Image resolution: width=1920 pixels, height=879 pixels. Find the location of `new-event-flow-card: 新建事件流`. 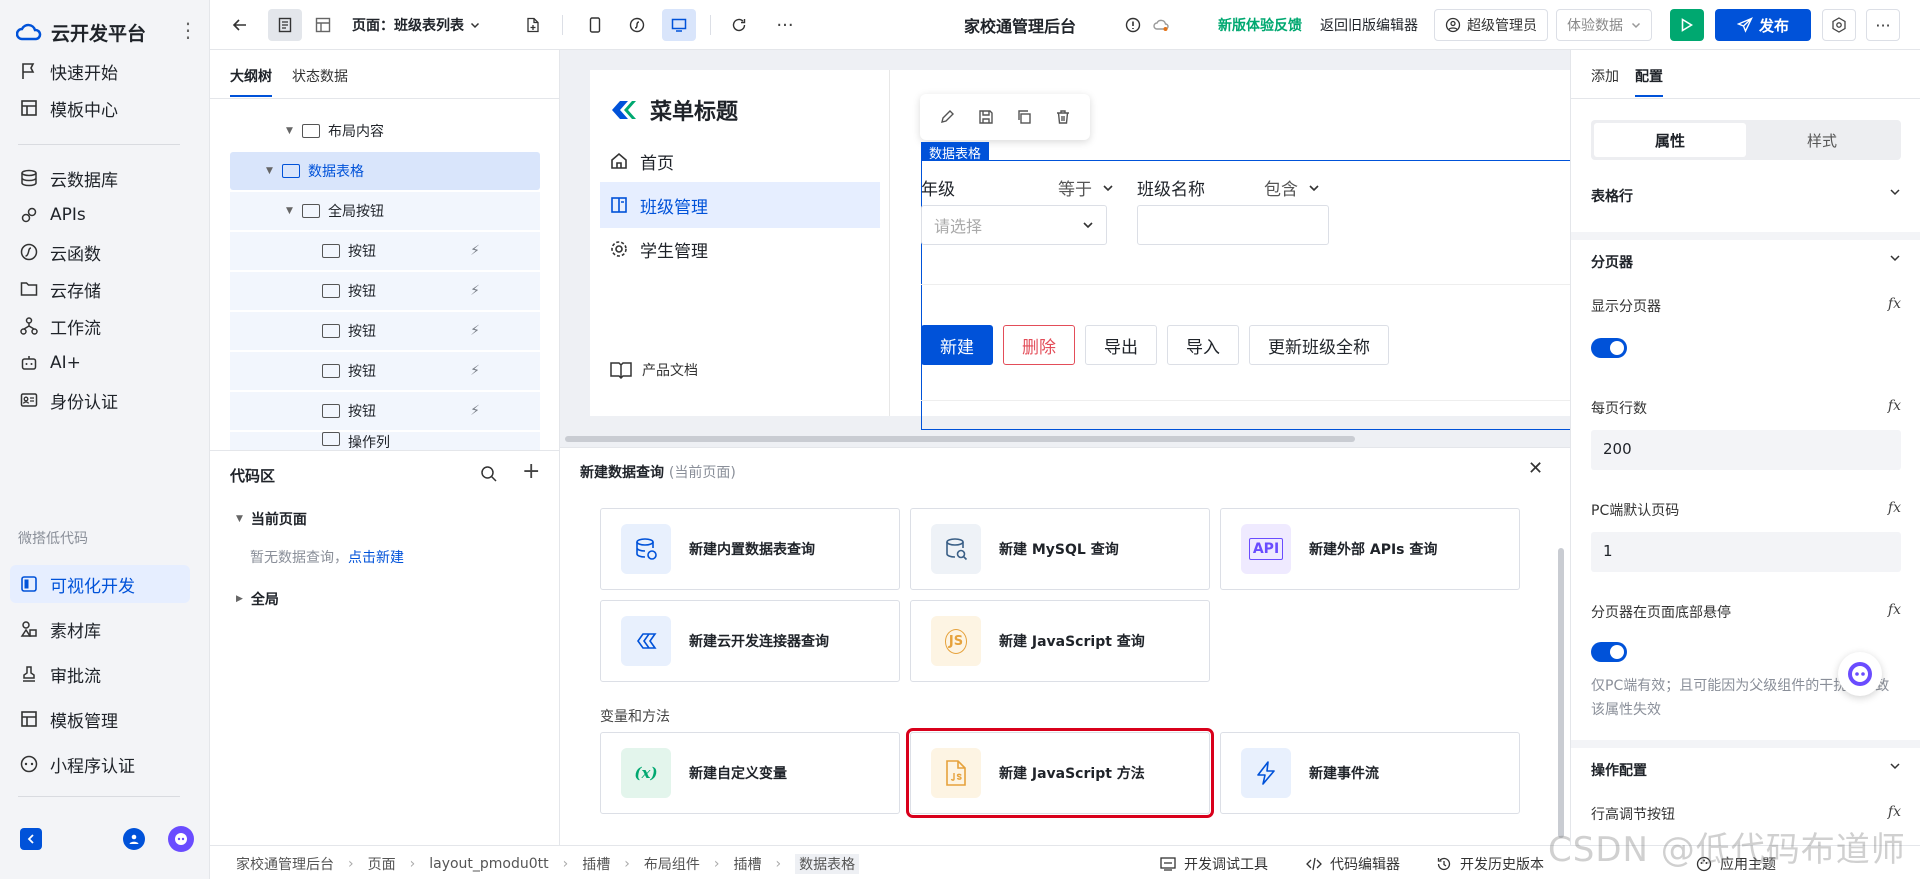

new-event-flow-card: 新建事件流 is located at coordinates (1370, 773).